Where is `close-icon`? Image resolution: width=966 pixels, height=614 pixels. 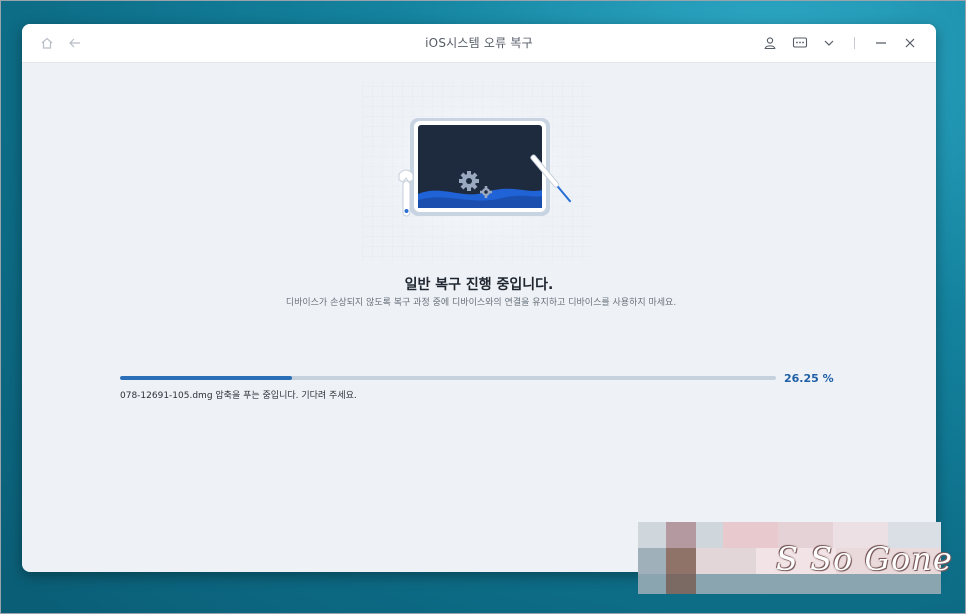
close-icon is located at coordinates (910, 43).